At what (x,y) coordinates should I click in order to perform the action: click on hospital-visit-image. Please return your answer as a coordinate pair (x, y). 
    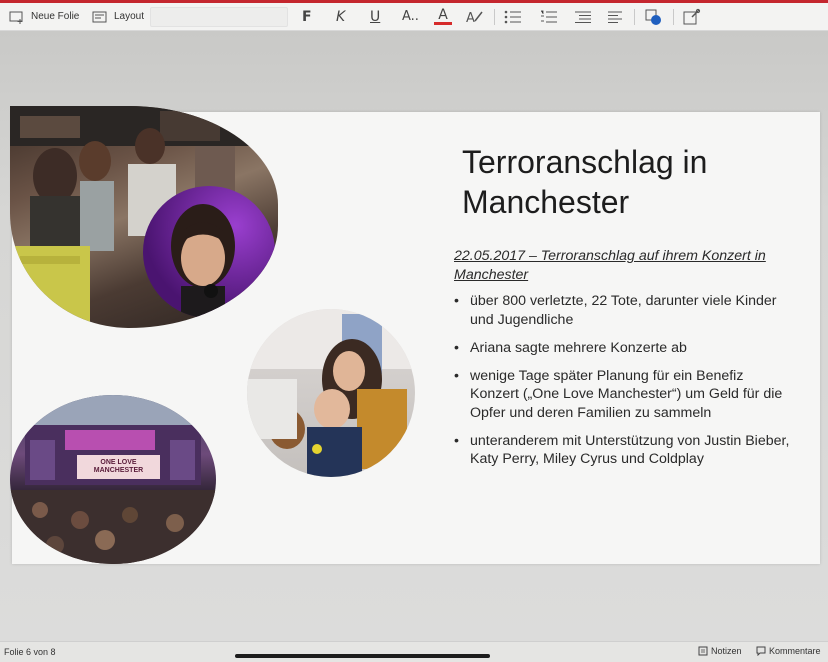
    Looking at the image, I should click on (331, 393).